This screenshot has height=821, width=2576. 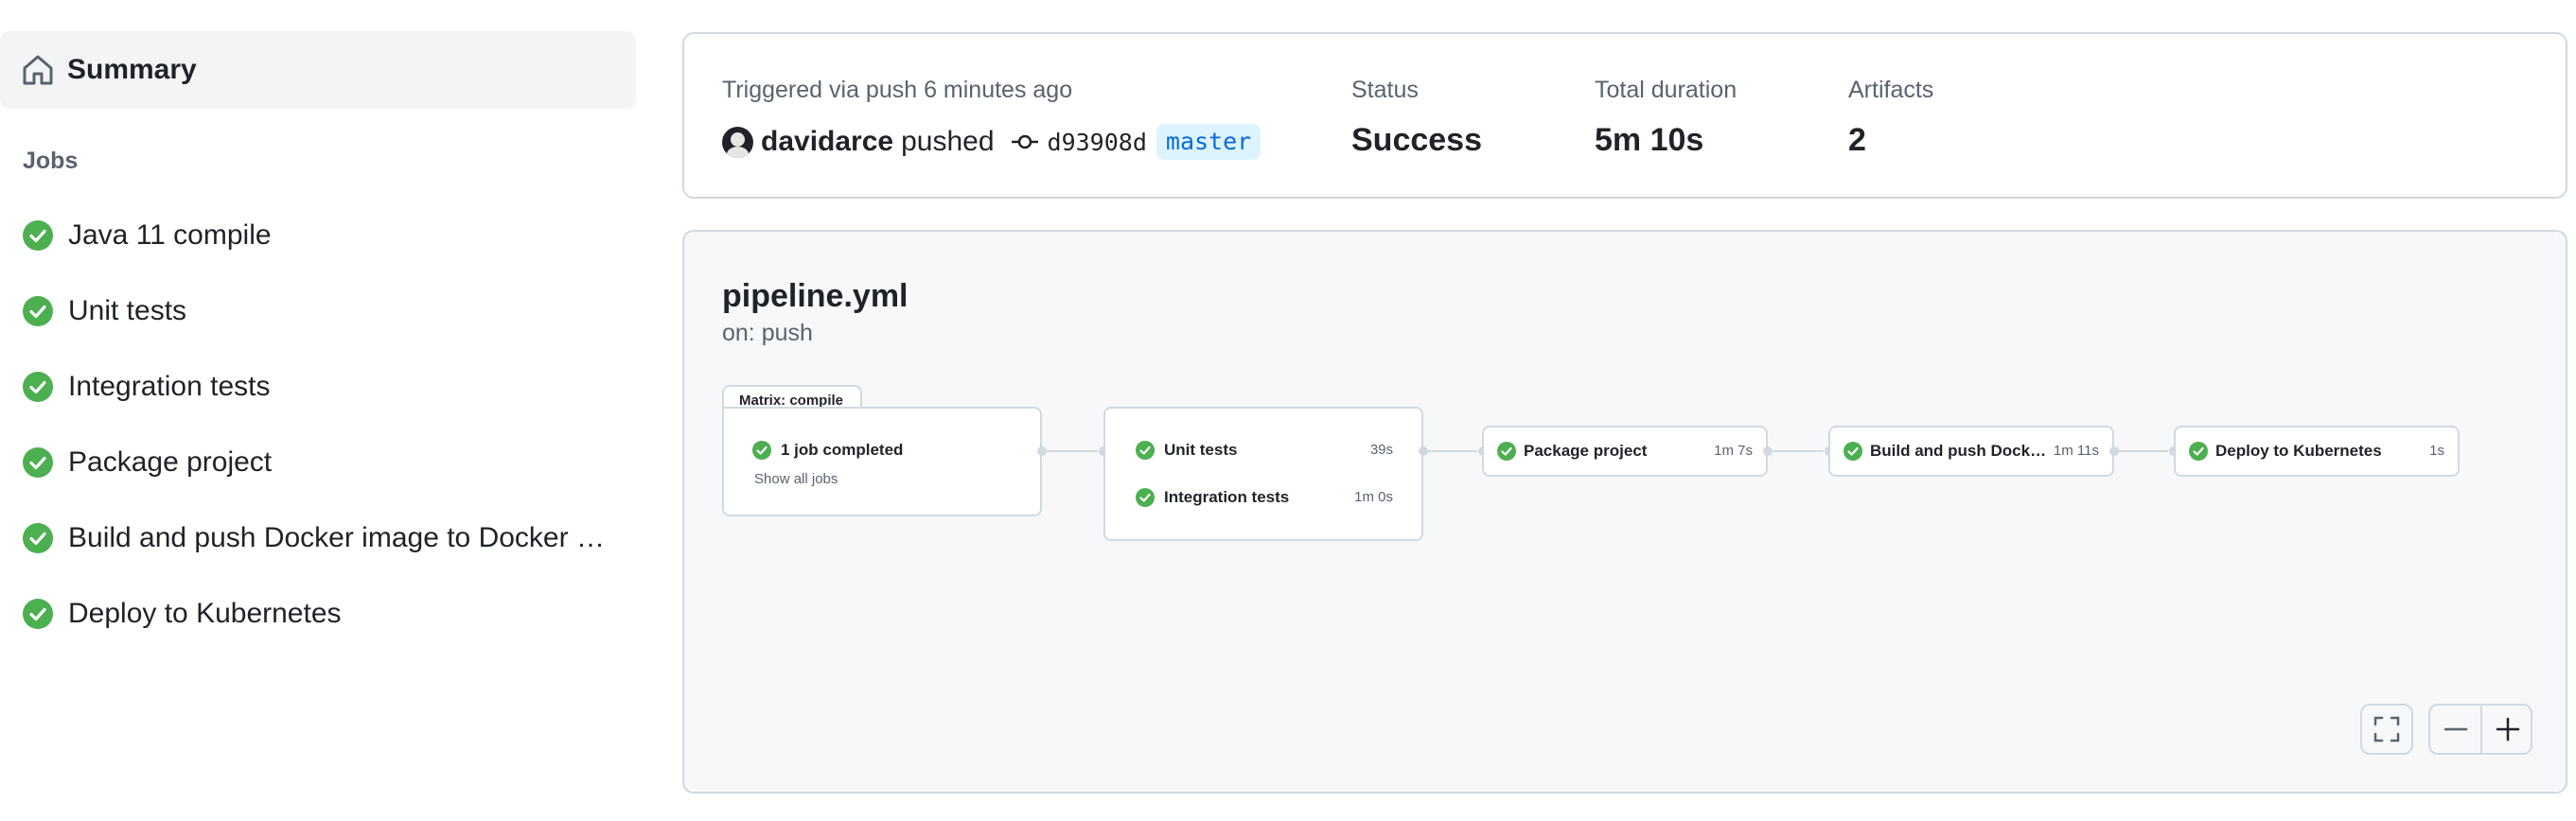 I want to click on status-label: Status, so click(x=1385, y=90).